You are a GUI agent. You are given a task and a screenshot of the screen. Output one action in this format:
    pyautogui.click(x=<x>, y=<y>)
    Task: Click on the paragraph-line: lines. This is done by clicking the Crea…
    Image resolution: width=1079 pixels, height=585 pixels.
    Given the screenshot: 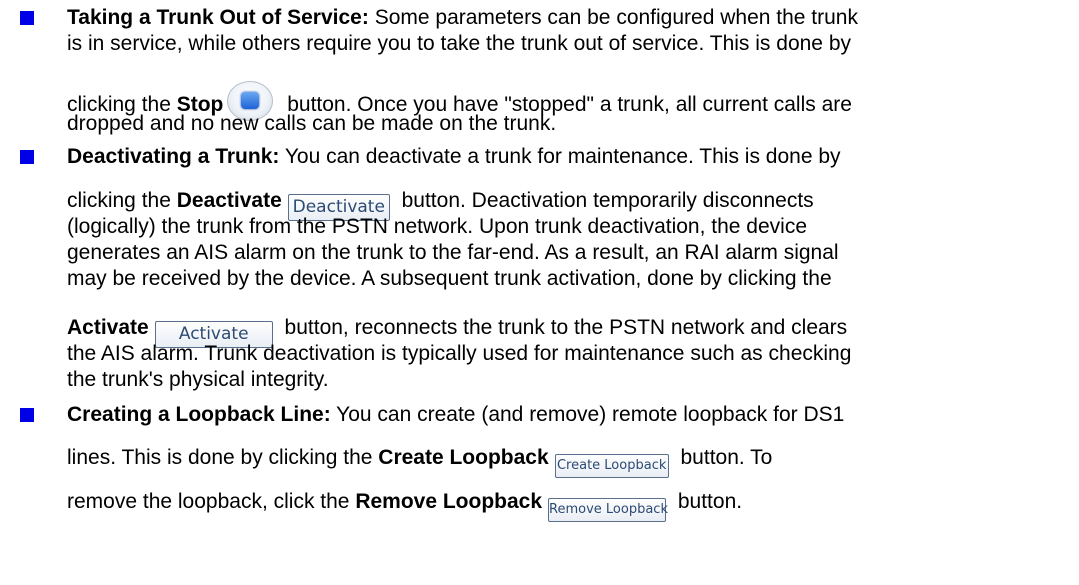 What is the action you would take?
    pyautogui.click(x=419, y=459)
    